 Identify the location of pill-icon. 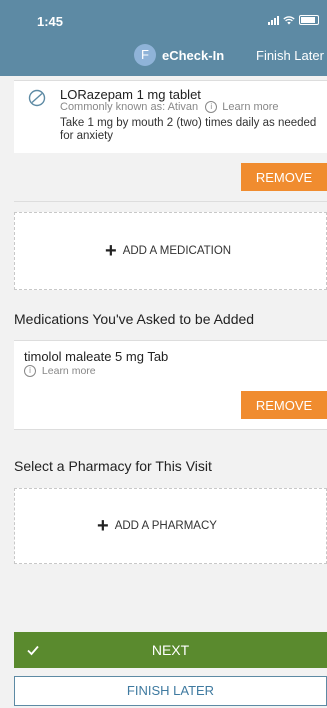
(37, 98).